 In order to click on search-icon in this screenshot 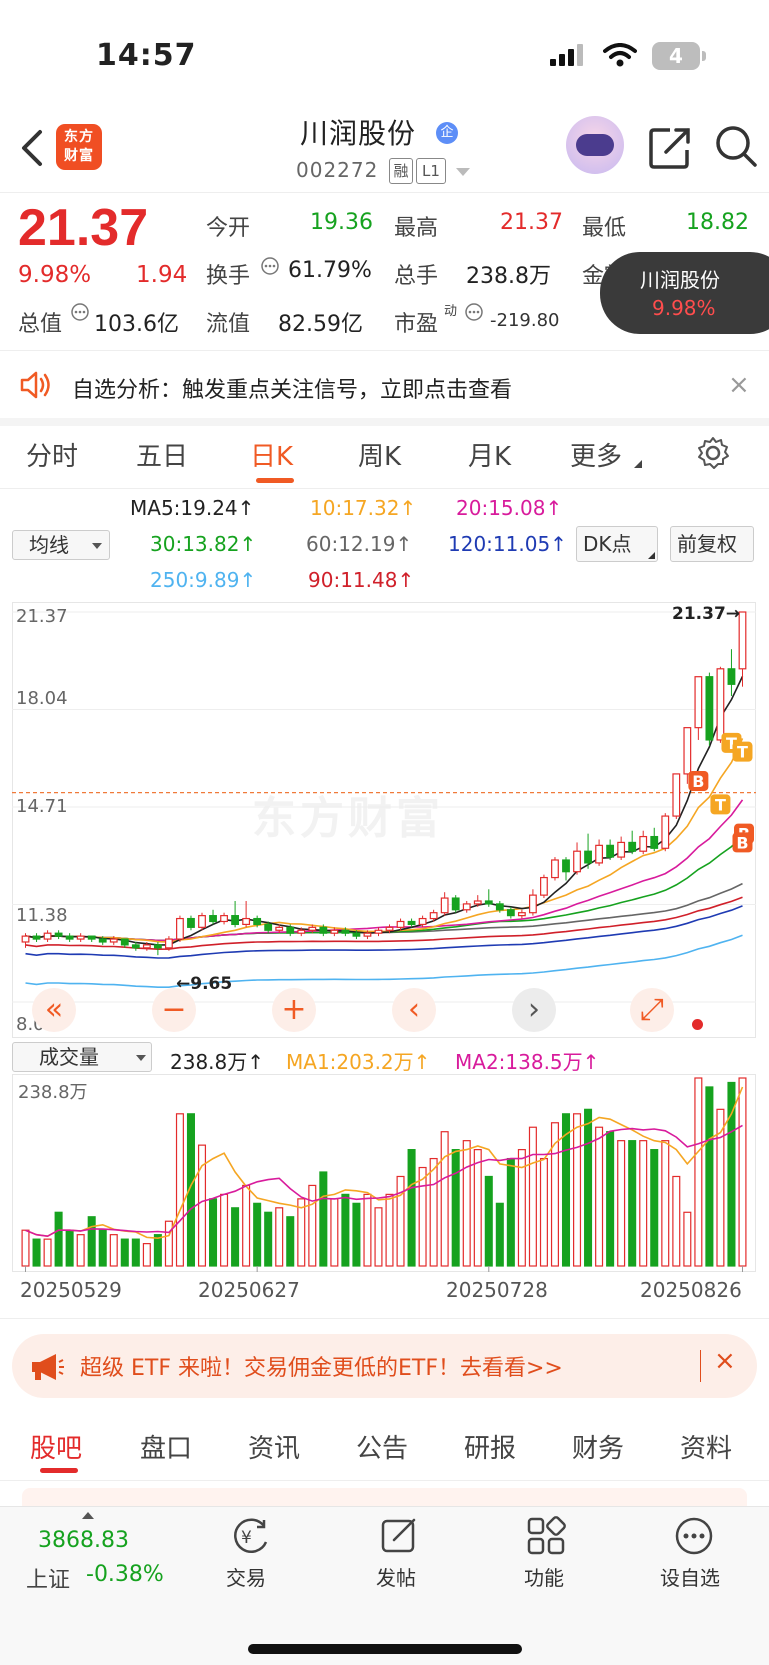, I will do `click(736, 146)`.